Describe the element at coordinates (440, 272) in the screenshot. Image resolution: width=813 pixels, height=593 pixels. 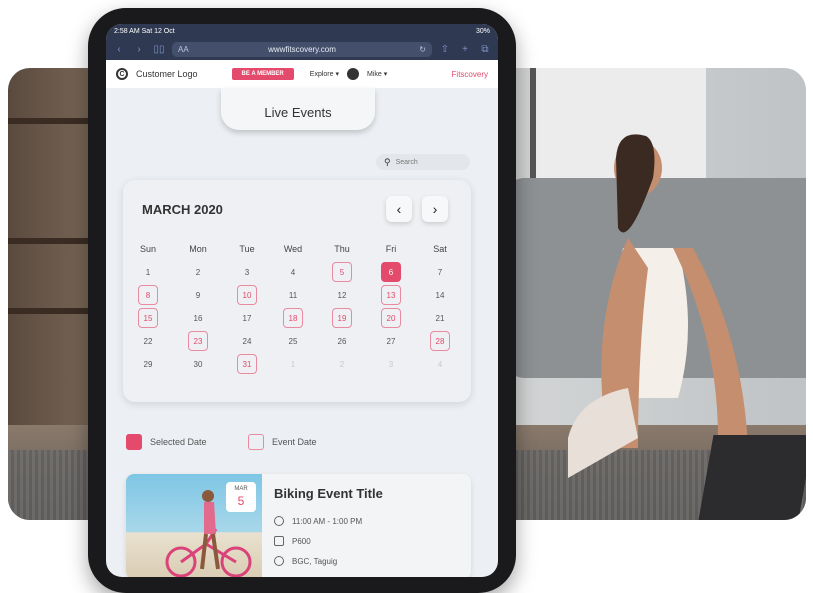
I see `calendar-day: 7` at that location.